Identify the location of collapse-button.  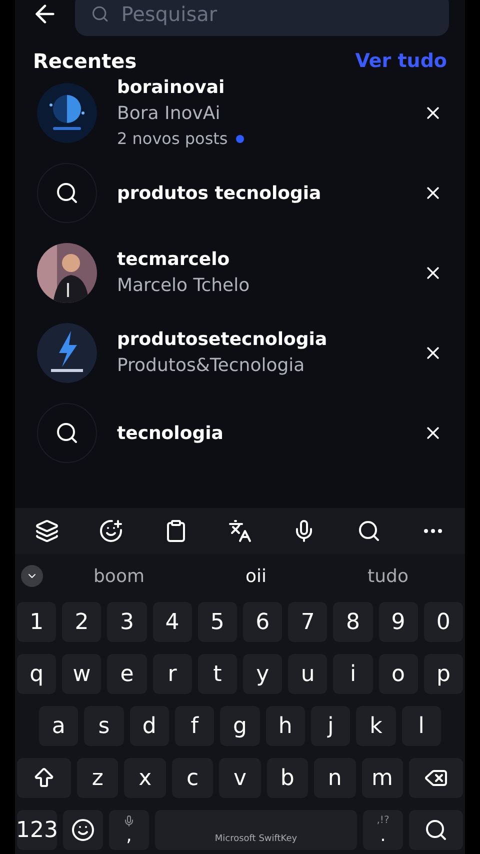
(32, 576).